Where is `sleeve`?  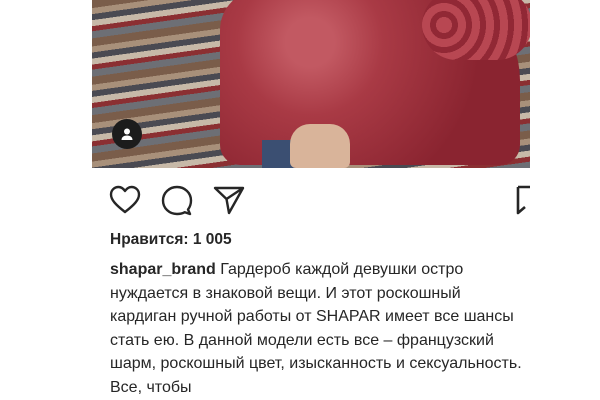 sleeve is located at coordinates (476, 30).